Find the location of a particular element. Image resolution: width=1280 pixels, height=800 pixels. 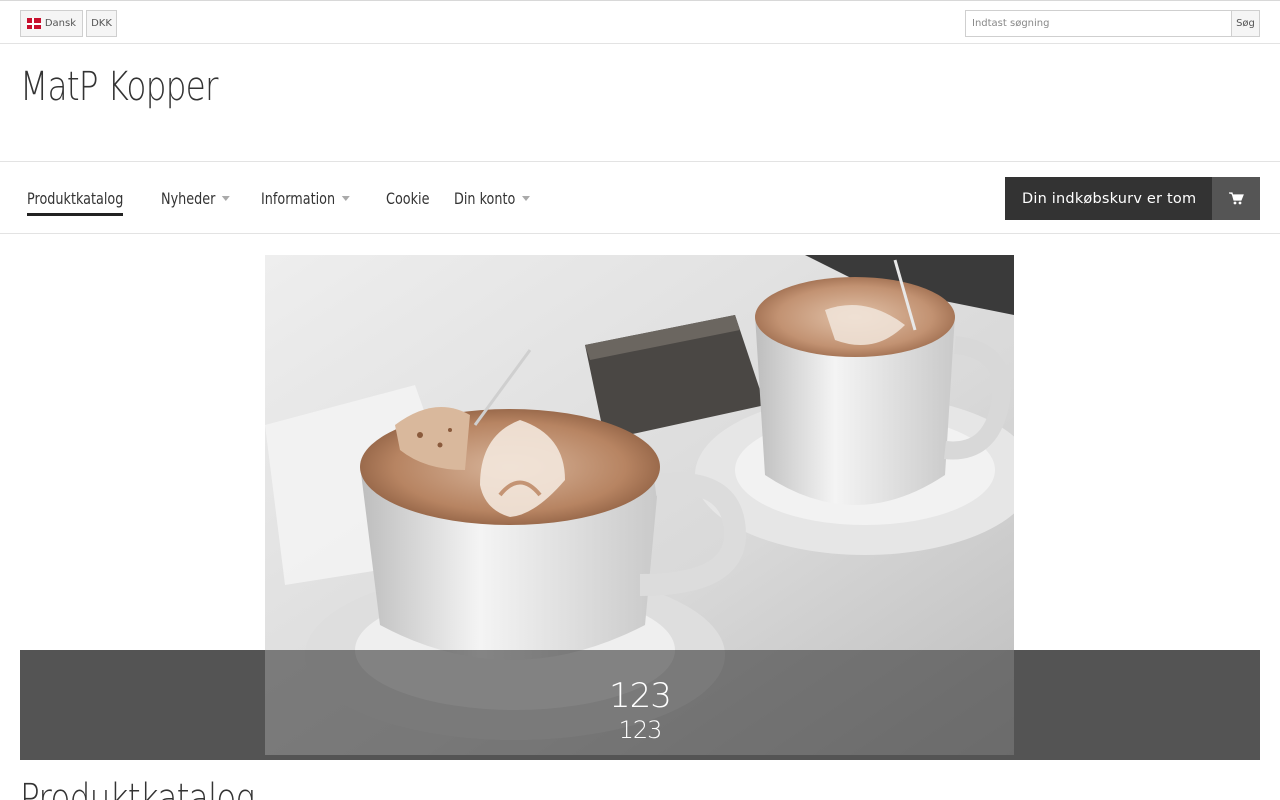

currency-selector: DKK is located at coordinates (101, 23).